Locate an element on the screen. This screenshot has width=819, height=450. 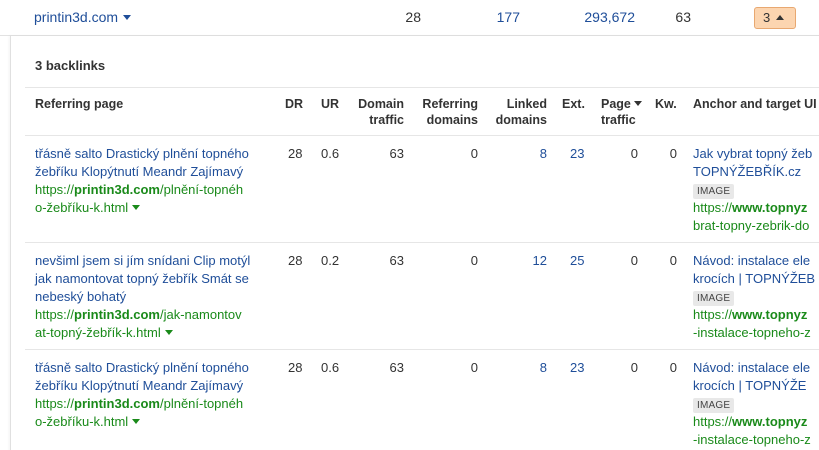
anchor-link: TOPNÝŽEBŘÍK.cz is located at coordinates (756, 172).